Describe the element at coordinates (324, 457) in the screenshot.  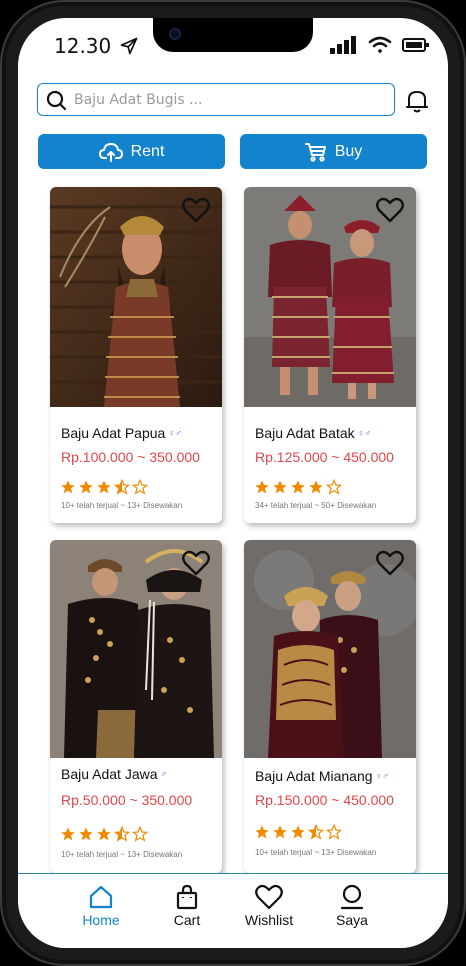
I see `product-price: Rp.125.000 ~ 450.000` at that location.